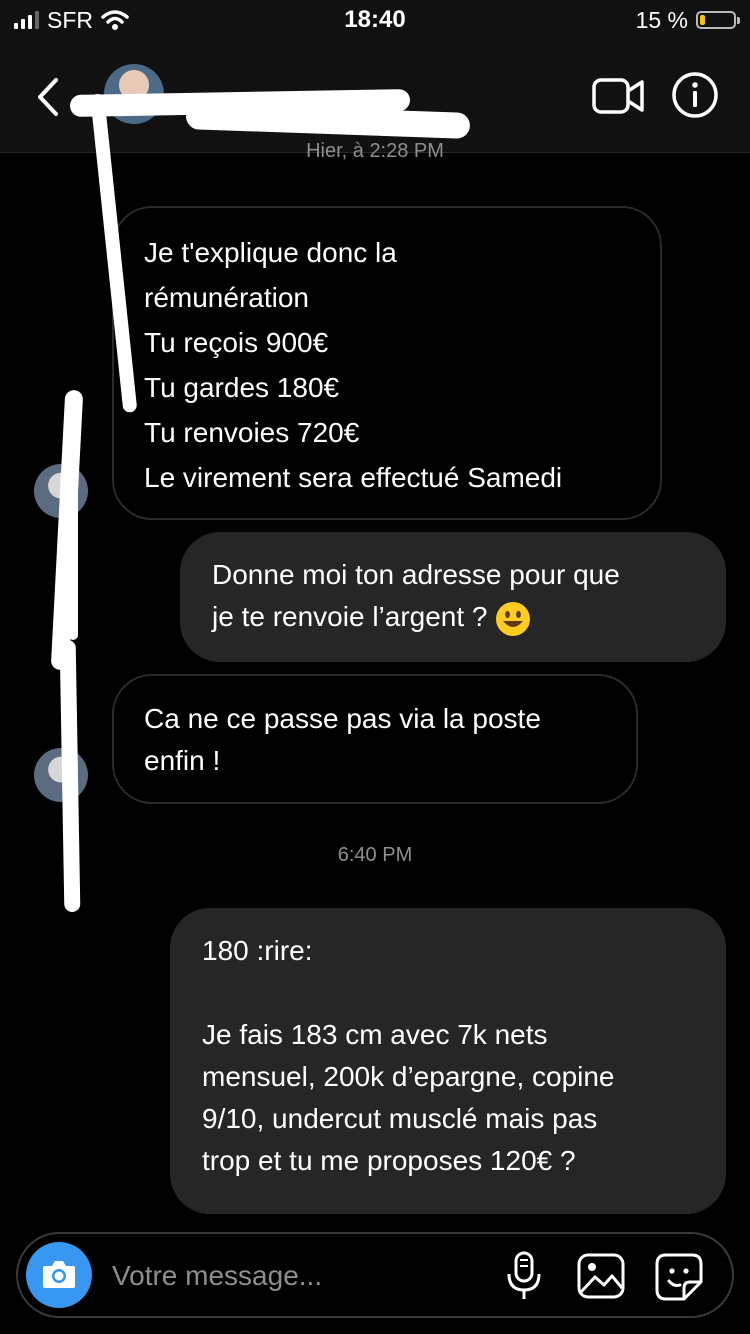  What do you see at coordinates (513, 618) in the screenshot?
I see `smiling-face-icon` at bounding box center [513, 618].